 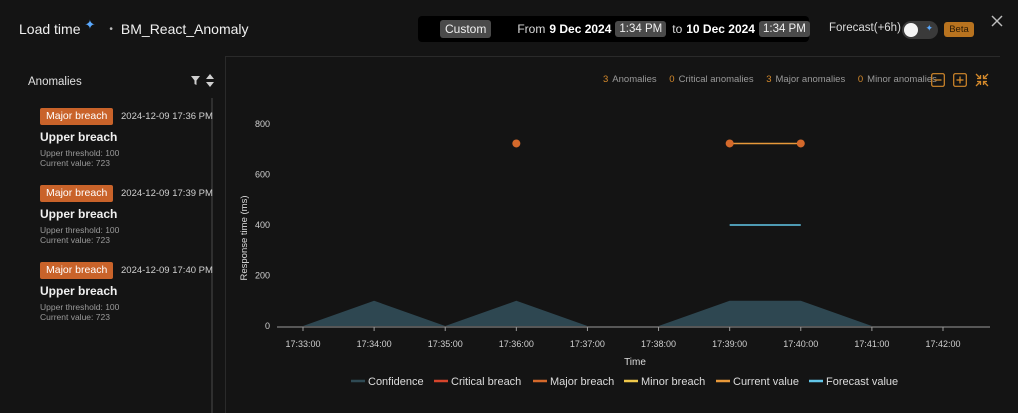 I want to click on anomaly-timestamp: 2024-12-09 17:39 PM, so click(x=167, y=193).